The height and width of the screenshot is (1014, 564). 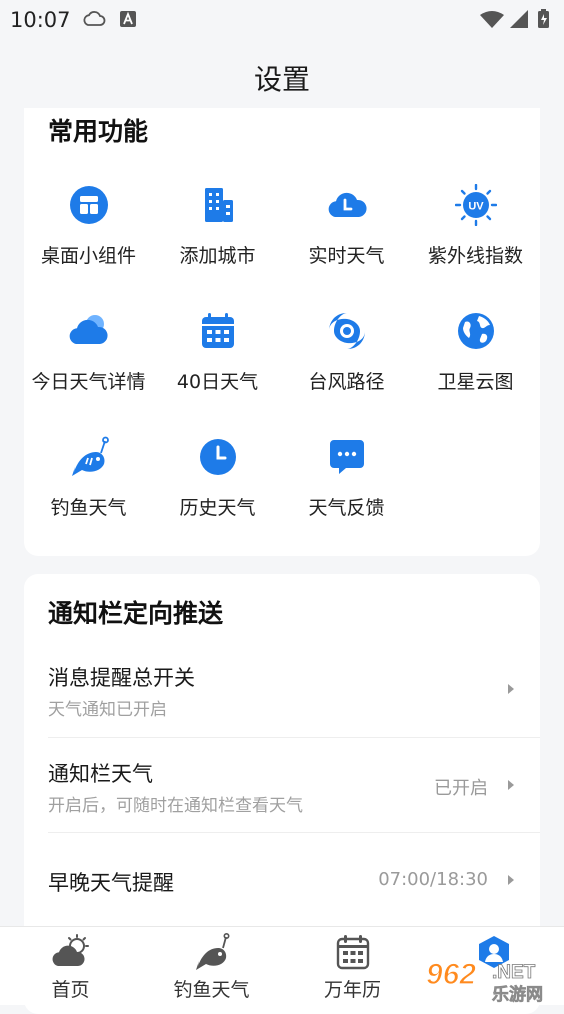 What do you see at coordinates (217, 256) in the screenshot?
I see `func-label: 添加城市` at bounding box center [217, 256].